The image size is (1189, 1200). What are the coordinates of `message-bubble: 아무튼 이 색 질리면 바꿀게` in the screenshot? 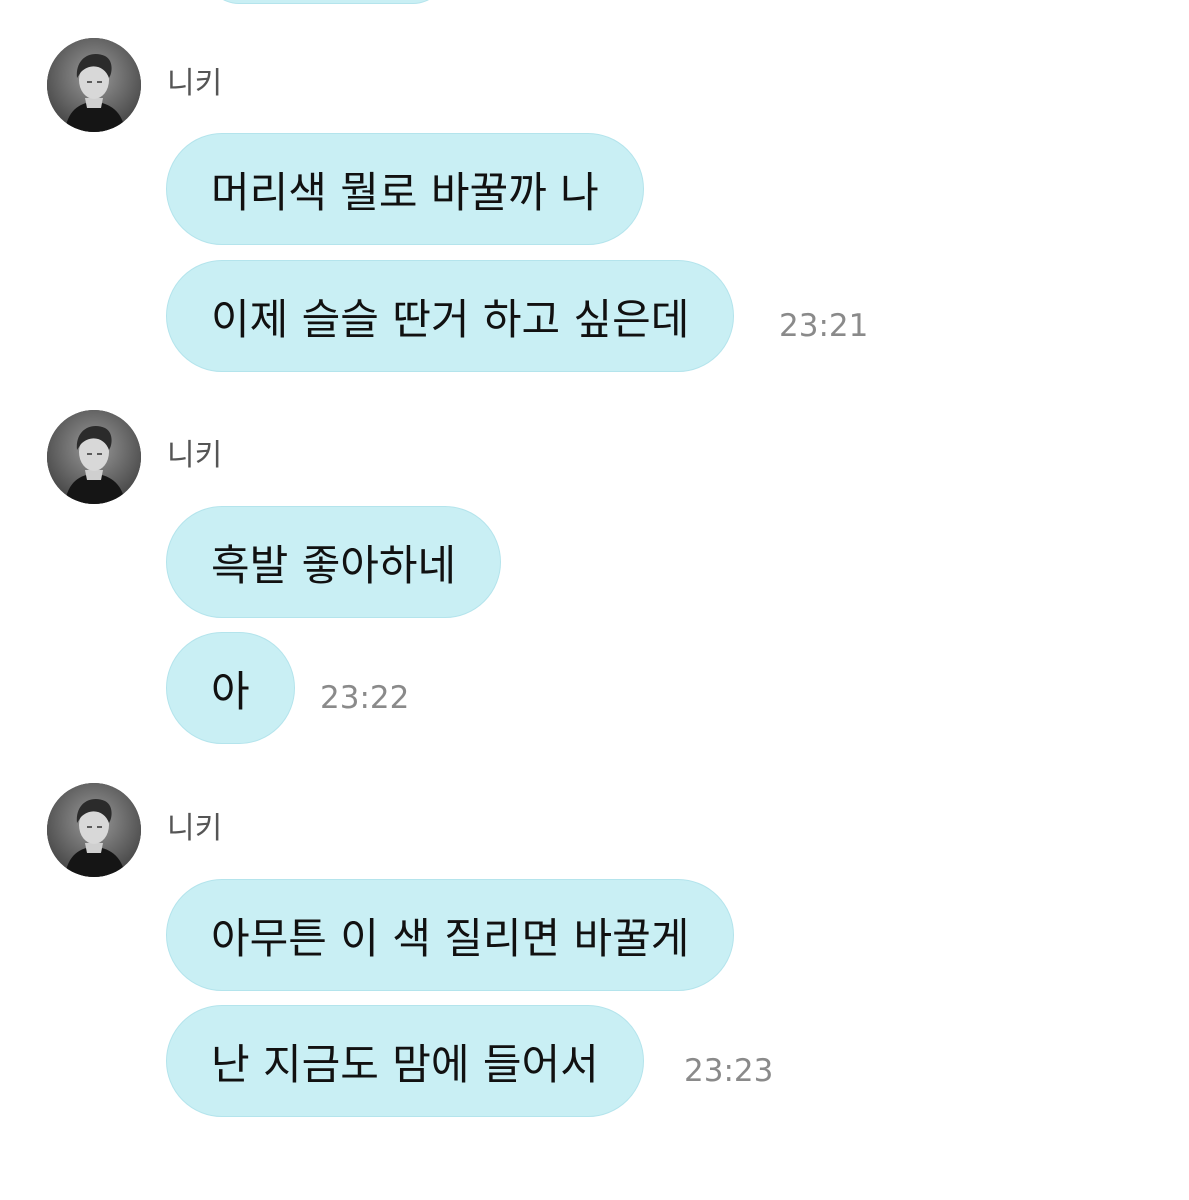 It's located at (450, 935).